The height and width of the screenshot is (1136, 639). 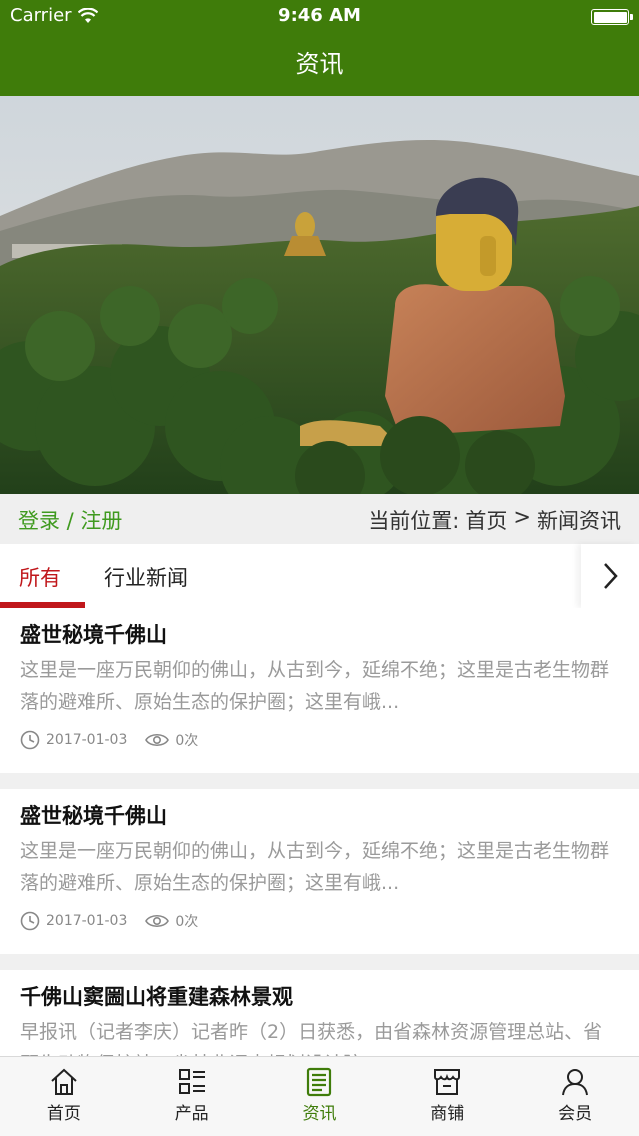 What do you see at coordinates (191, 1081) in the screenshot?
I see `list-icon` at bounding box center [191, 1081].